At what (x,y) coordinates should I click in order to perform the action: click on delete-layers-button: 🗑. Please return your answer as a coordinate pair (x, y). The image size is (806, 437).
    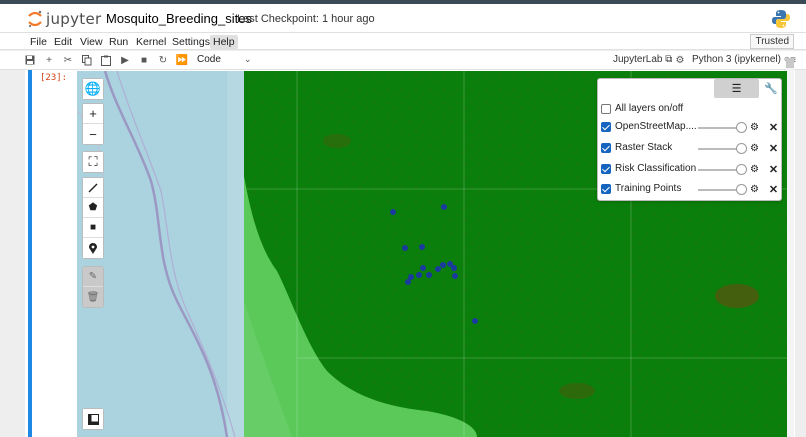
    Looking at the image, I should click on (93, 297).